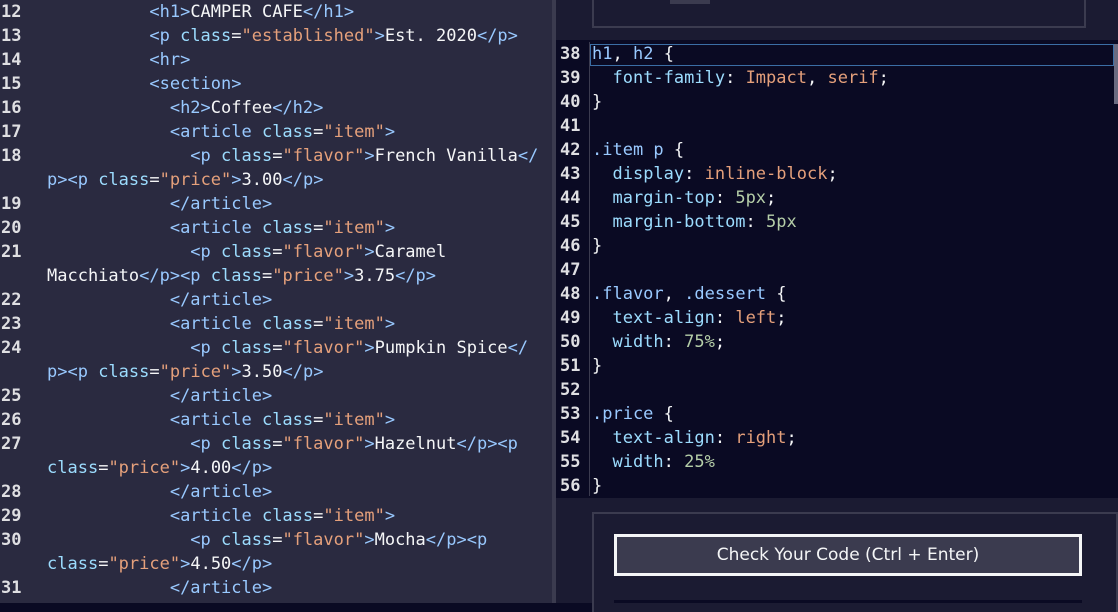 The image size is (1118, 612). I want to click on code-token: .price, so click(623, 414).